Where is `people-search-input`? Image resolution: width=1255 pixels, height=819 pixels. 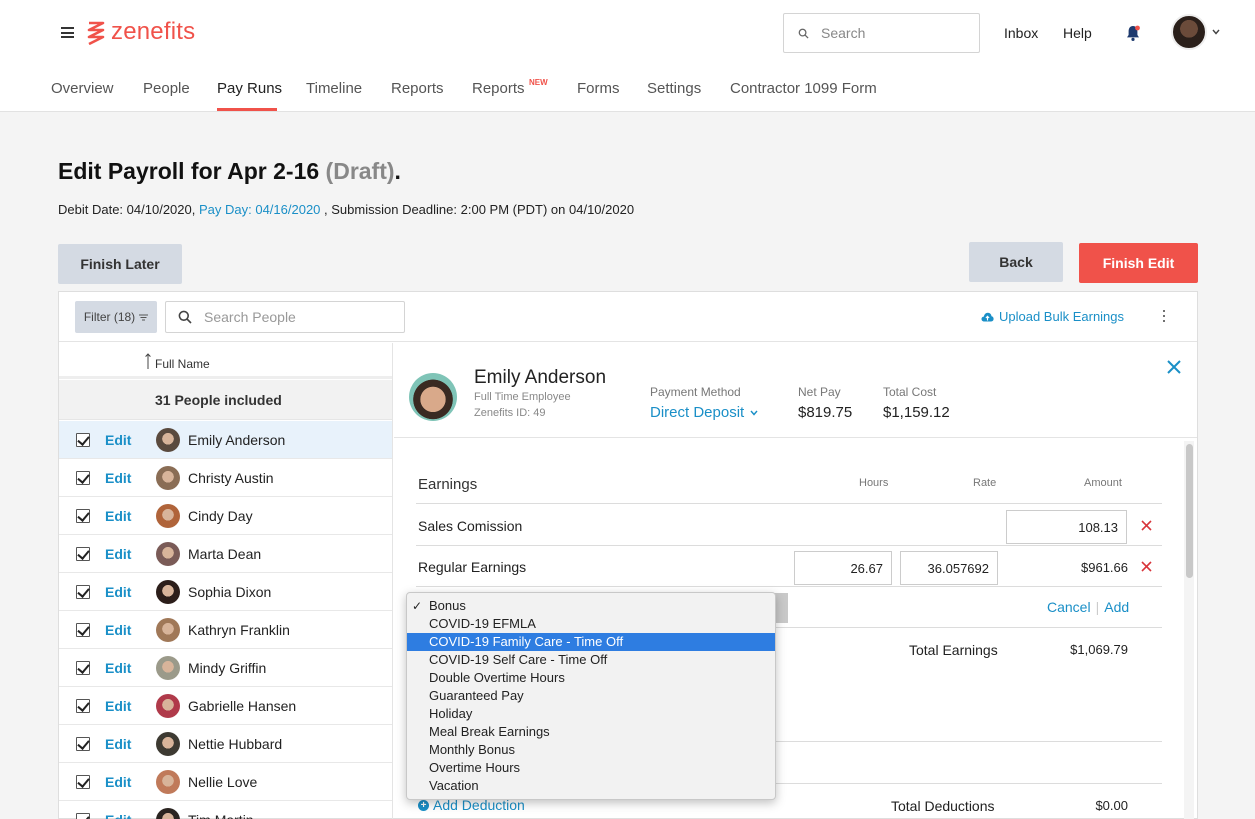
people-search-input is located at coordinates (294, 317).